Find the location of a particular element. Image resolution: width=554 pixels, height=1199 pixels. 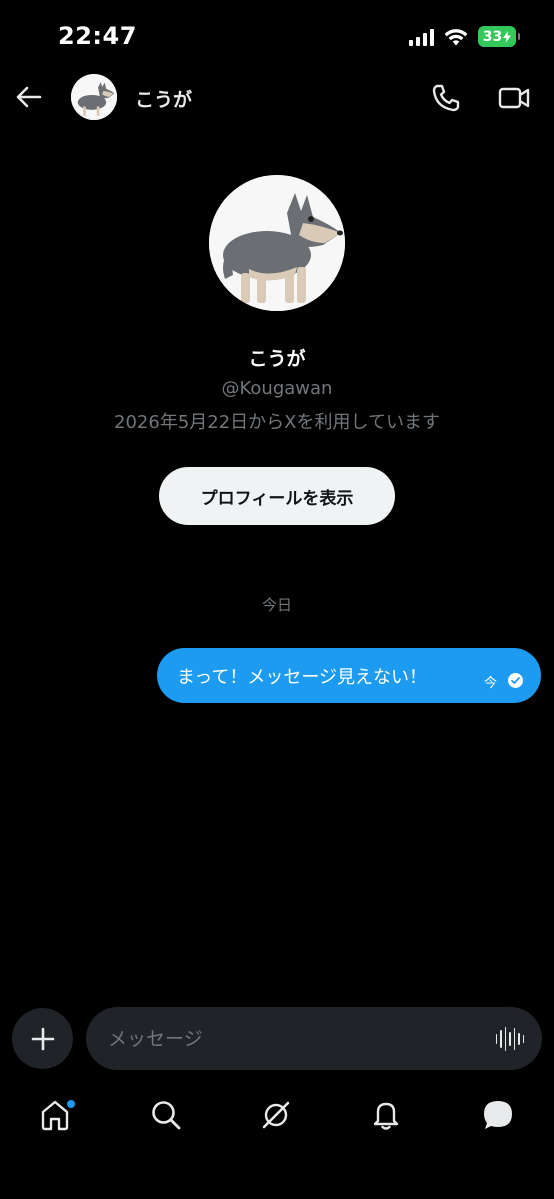

search-icon is located at coordinates (166, 1115).